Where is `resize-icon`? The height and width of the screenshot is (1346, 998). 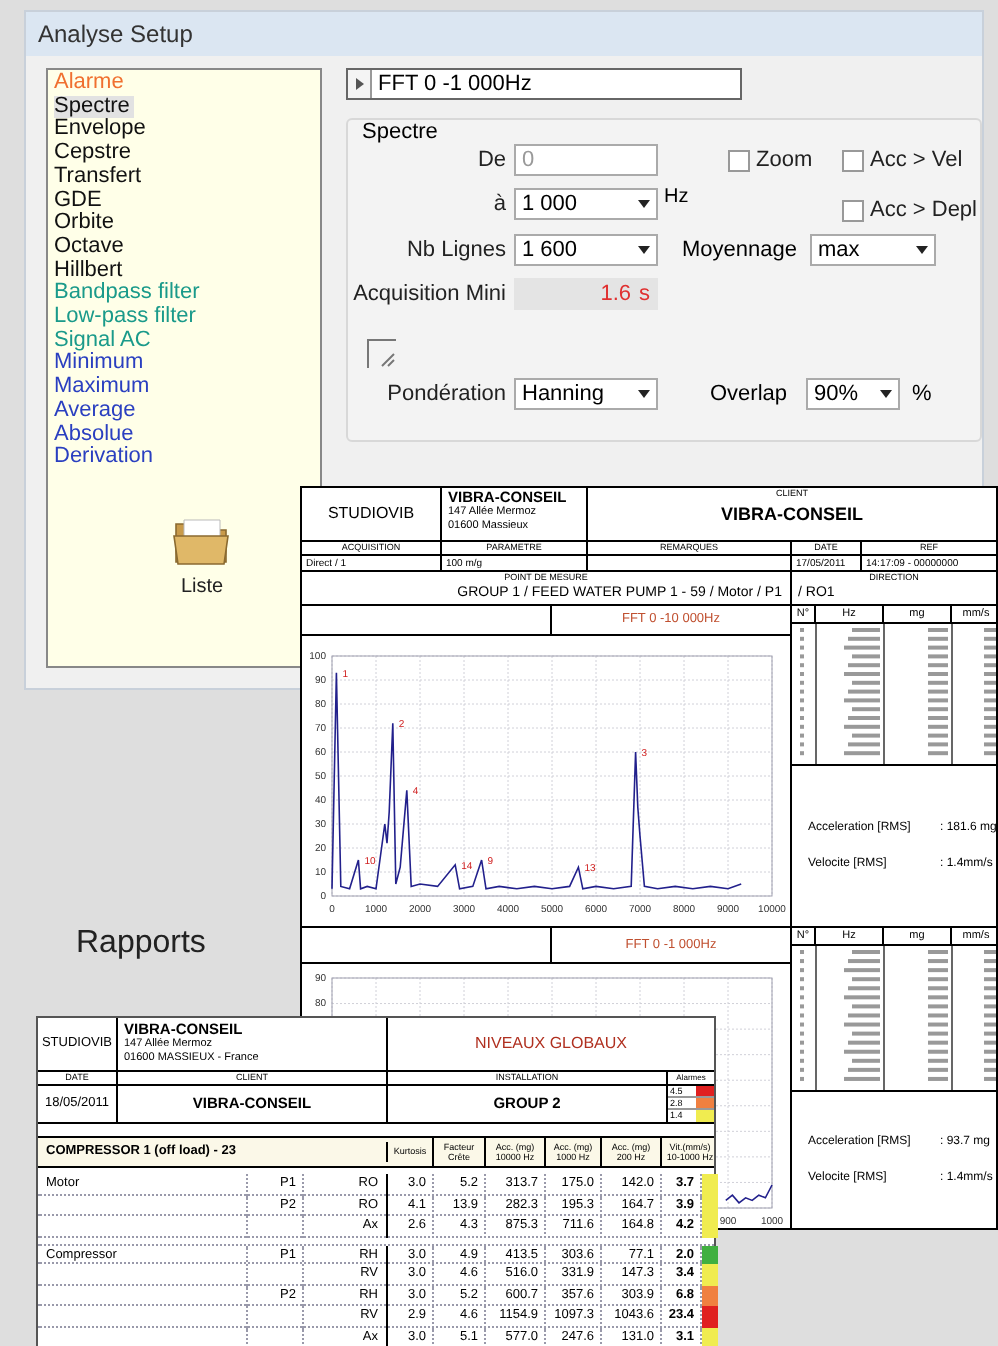 resize-icon is located at coordinates (382, 354).